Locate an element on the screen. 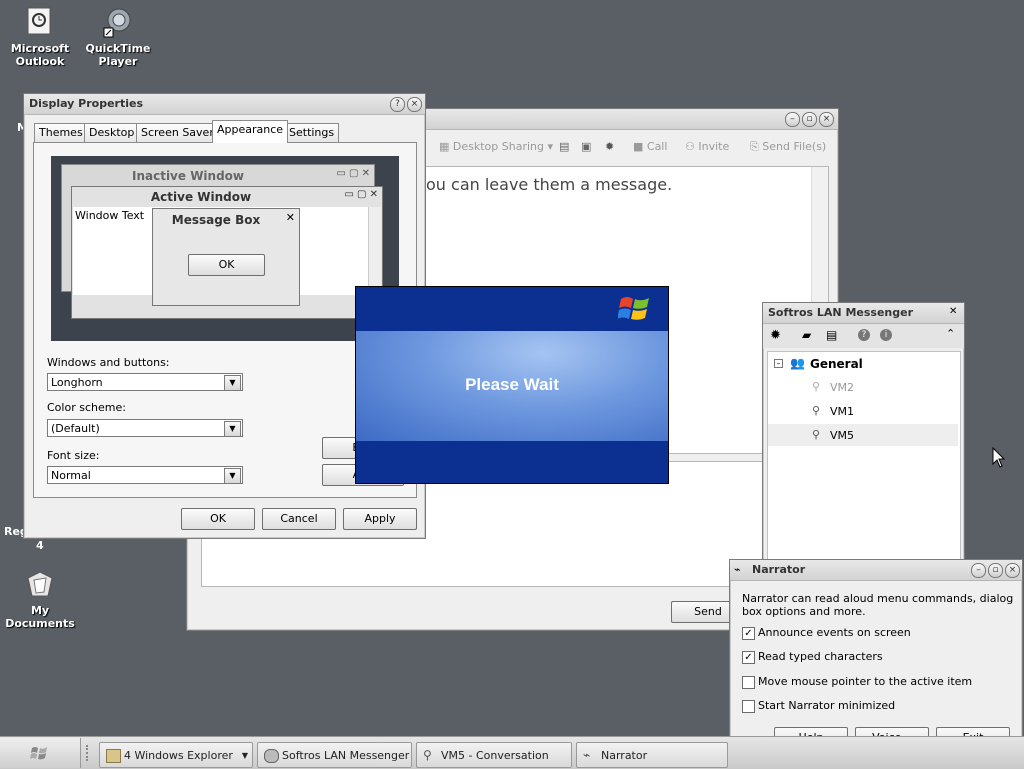 This screenshot has height=769, width=1024. tab-appearance: Appearance is located at coordinates (250, 131).